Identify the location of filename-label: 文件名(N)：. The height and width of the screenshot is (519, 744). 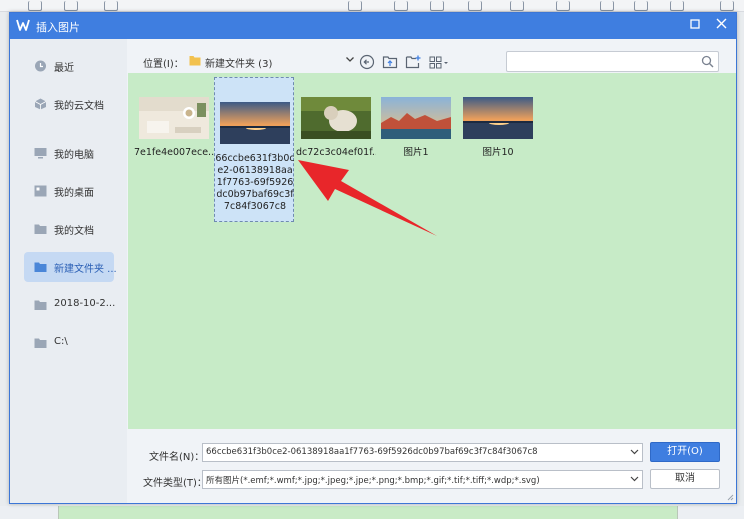
(177, 457).